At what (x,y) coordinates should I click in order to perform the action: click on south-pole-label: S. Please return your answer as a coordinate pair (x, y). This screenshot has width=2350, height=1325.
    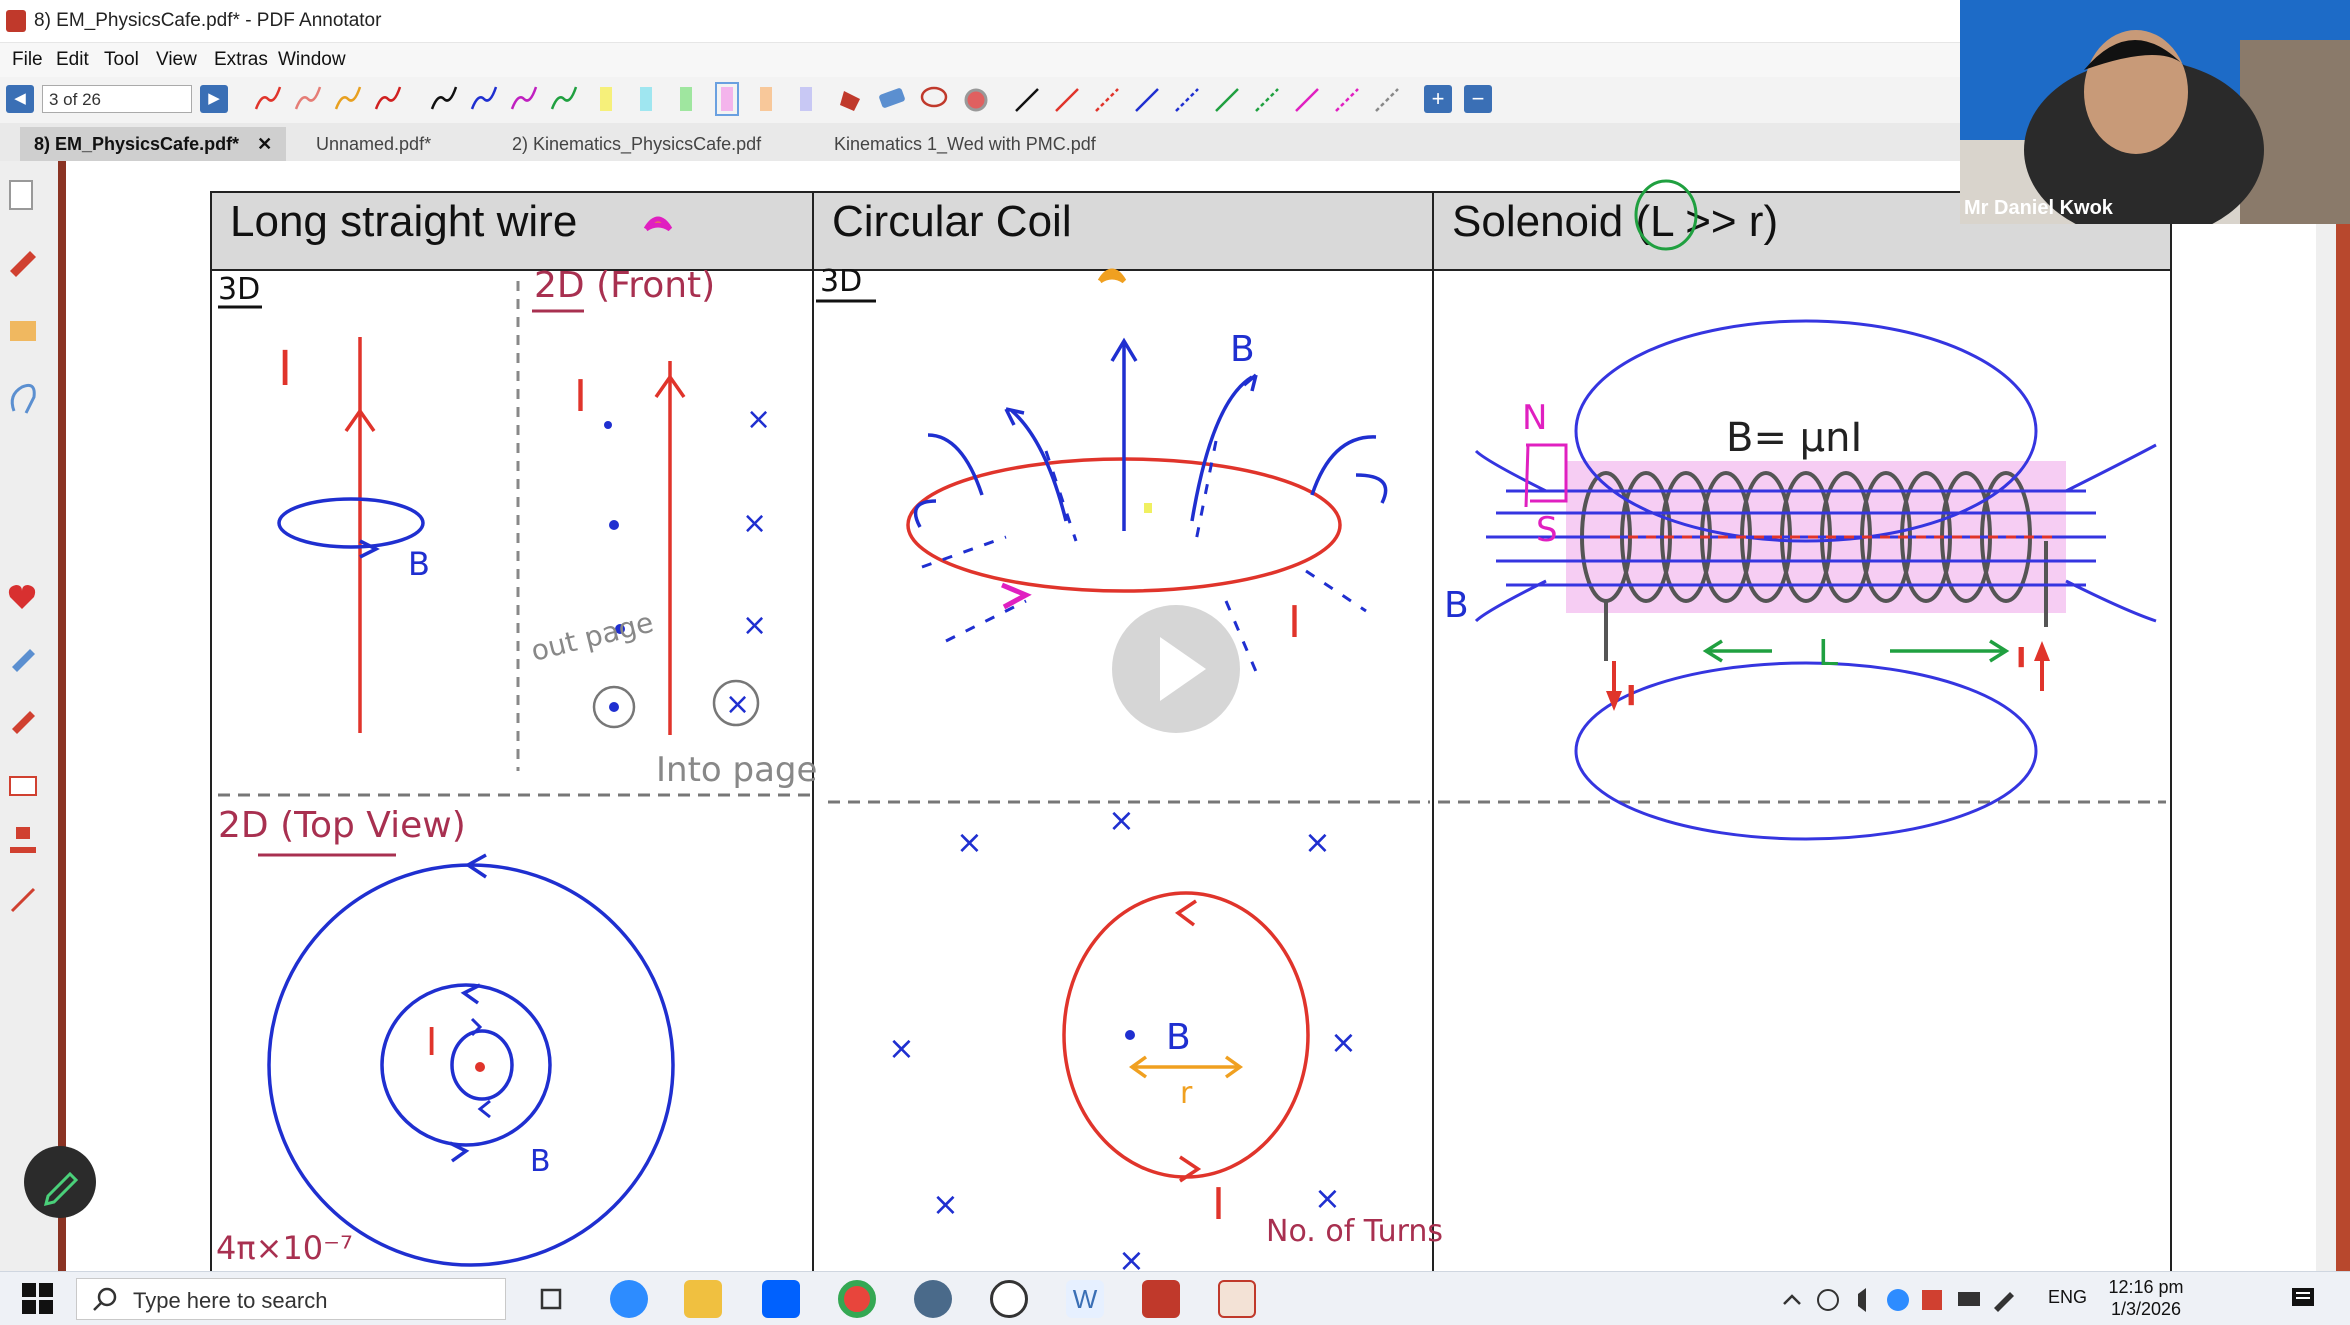
    Looking at the image, I should click on (1547, 530).